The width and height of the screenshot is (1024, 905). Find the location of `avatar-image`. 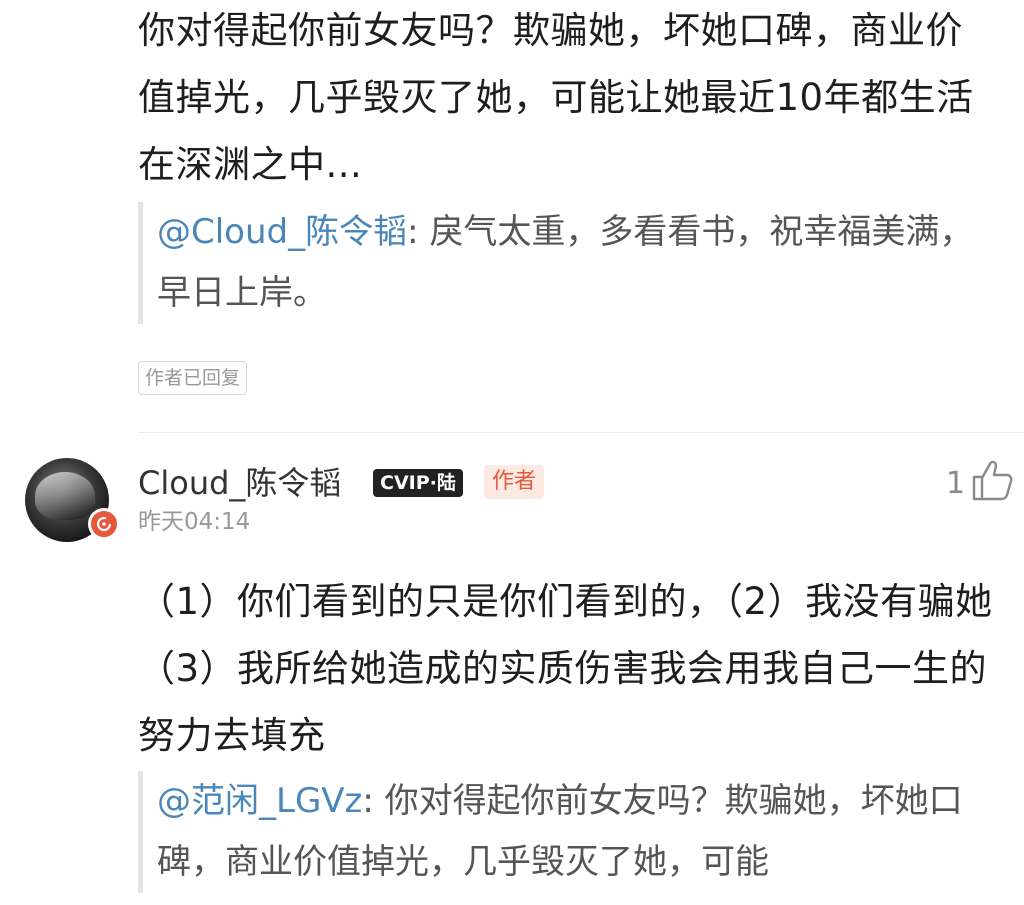

avatar-image is located at coordinates (65, 496).